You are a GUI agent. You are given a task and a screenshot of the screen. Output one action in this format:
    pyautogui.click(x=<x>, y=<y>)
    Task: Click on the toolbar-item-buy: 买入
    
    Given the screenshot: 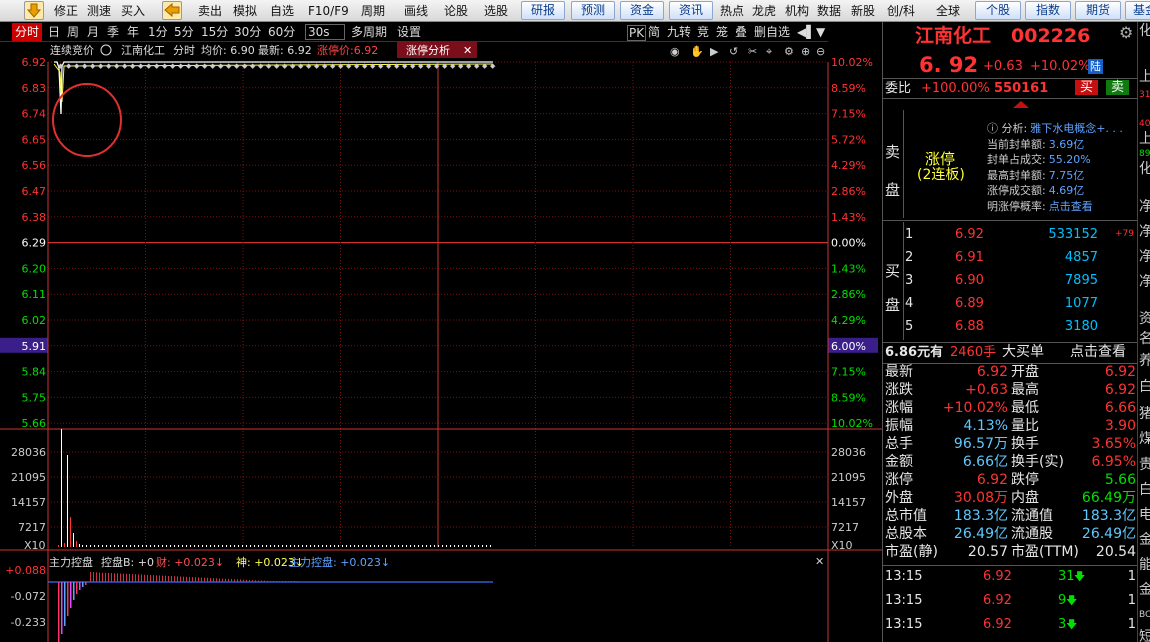 What is the action you would take?
    pyautogui.click(x=133, y=11)
    